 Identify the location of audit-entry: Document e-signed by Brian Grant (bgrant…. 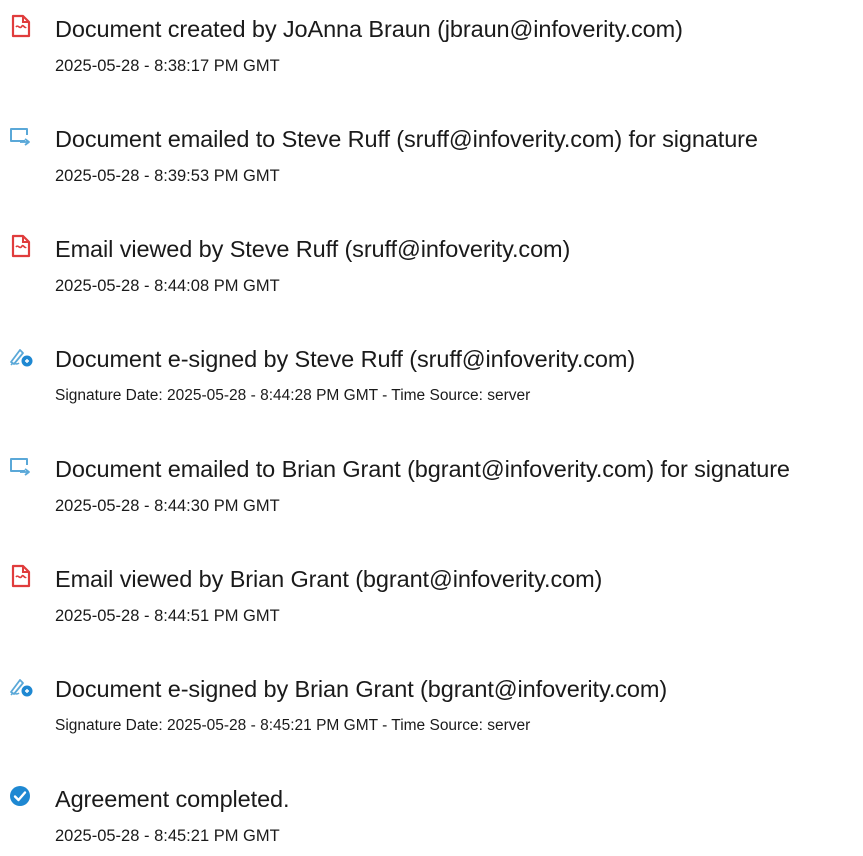
(431, 706).